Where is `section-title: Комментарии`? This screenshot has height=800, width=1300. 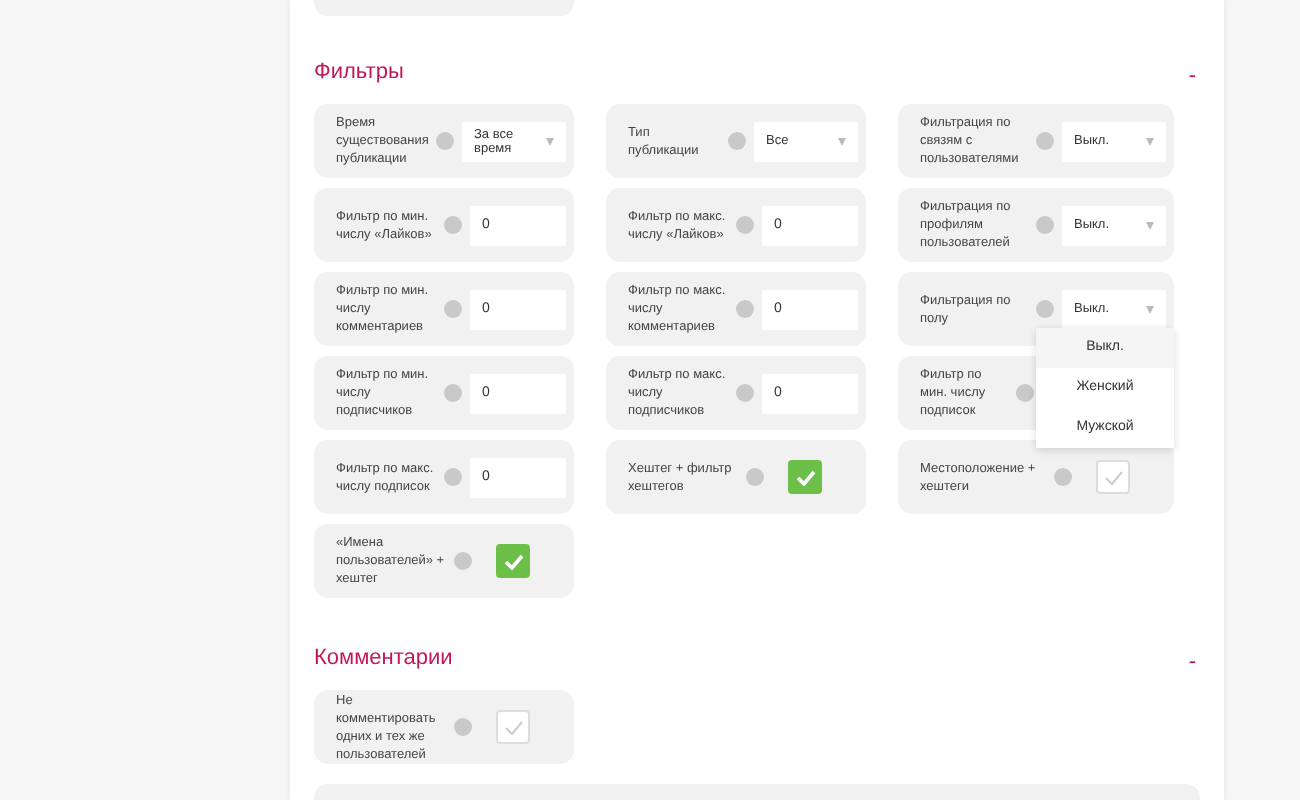 section-title: Комментарии is located at coordinates (383, 658).